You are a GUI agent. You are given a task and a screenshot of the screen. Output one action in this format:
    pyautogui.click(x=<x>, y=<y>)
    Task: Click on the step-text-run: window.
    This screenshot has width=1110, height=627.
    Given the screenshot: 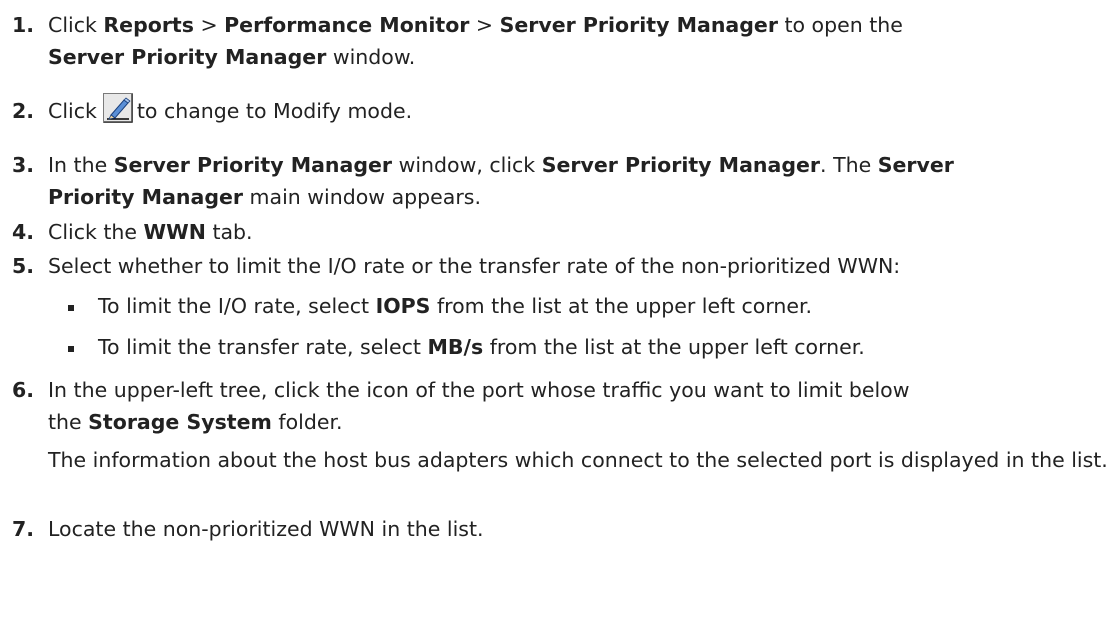 What is the action you would take?
    pyautogui.click(x=371, y=57)
    